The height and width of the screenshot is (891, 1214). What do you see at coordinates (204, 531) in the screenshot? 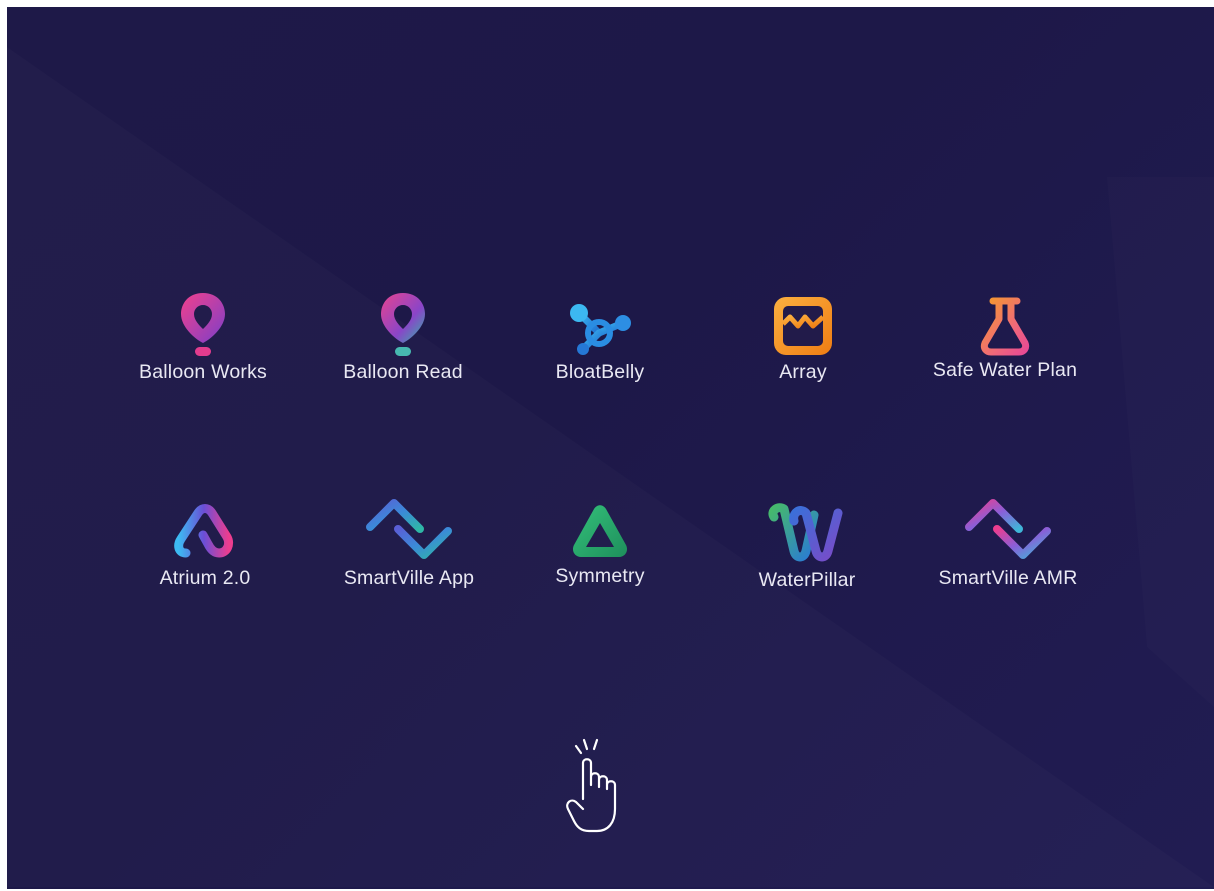
I see `atrium-a-icon` at bounding box center [204, 531].